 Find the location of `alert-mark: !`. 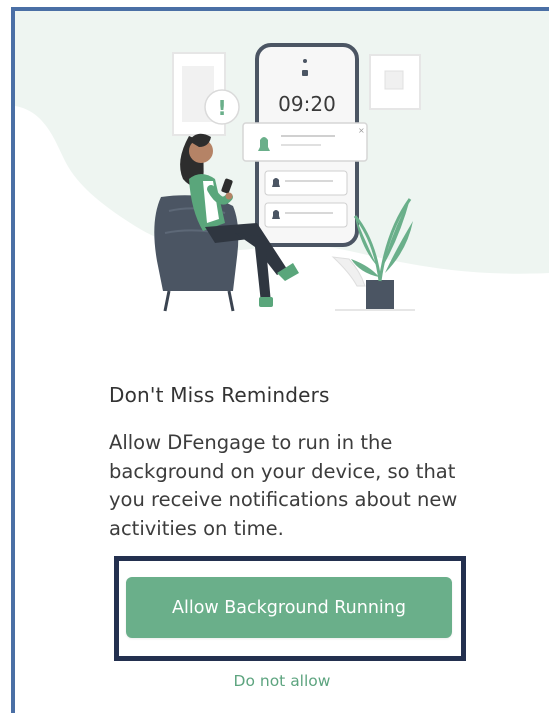

alert-mark: ! is located at coordinates (221, 108).